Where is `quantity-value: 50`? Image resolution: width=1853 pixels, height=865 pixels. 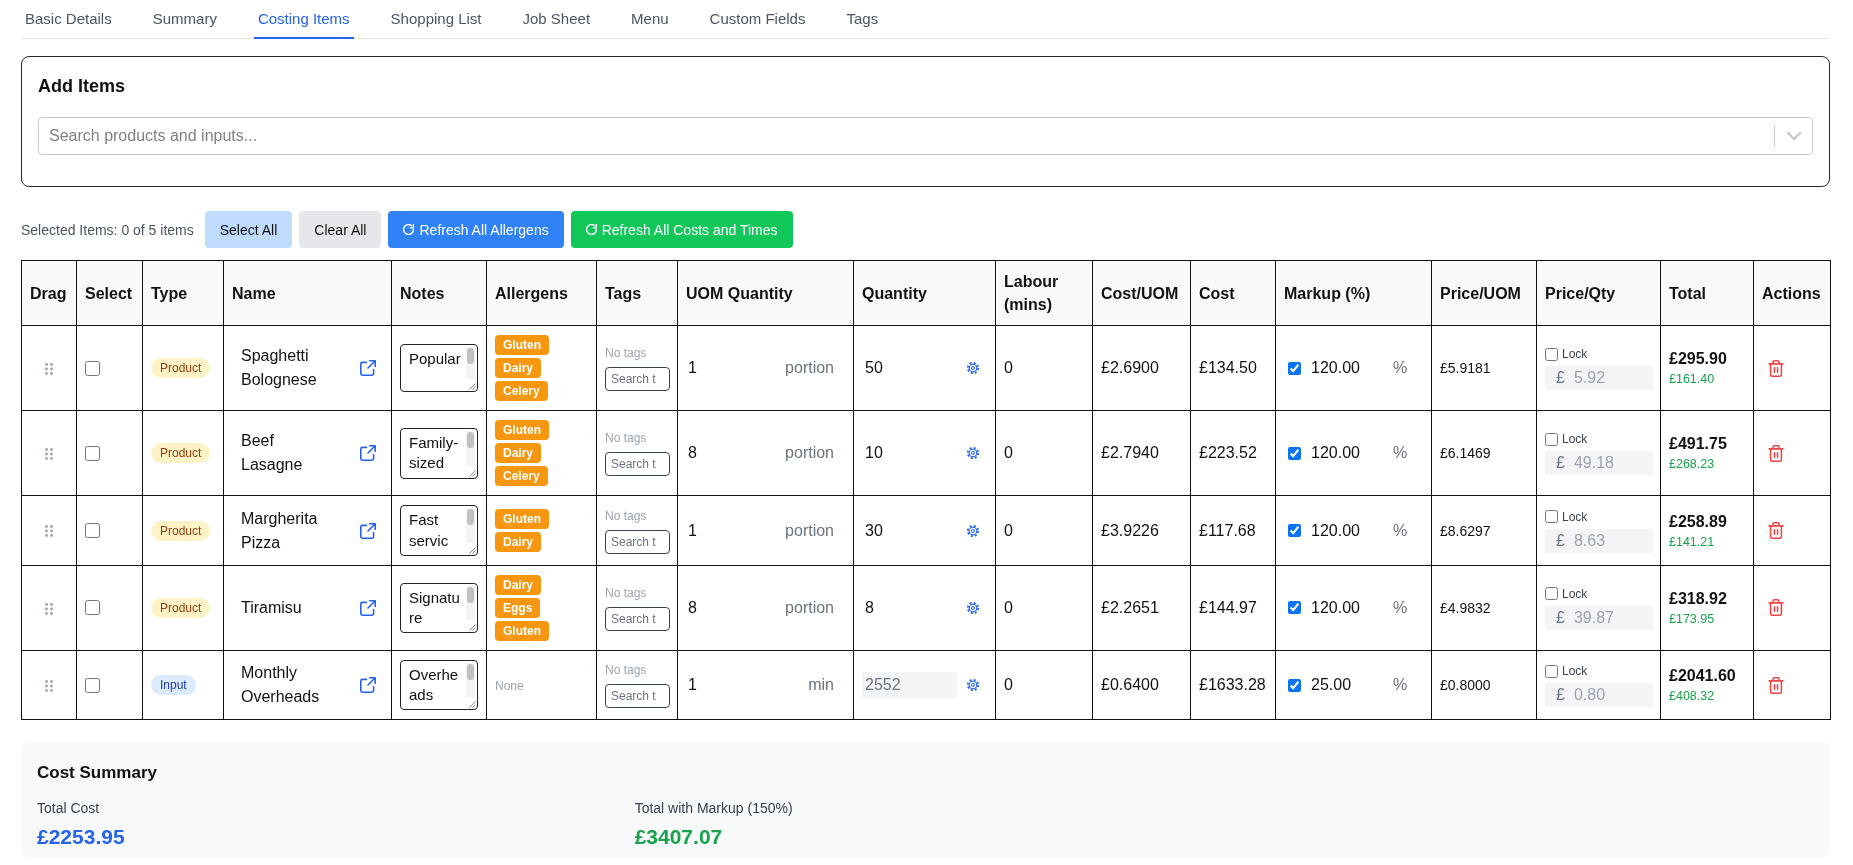
quantity-value: 50 is located at coordinates (874, 368).